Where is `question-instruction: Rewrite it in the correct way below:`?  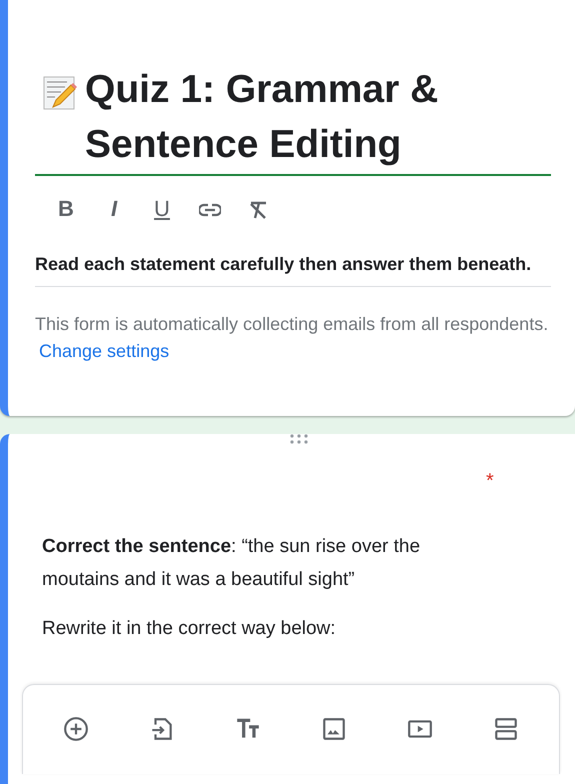
question-instruction: Rewrite it in the correct way below: is located at coordinates (189, 629).